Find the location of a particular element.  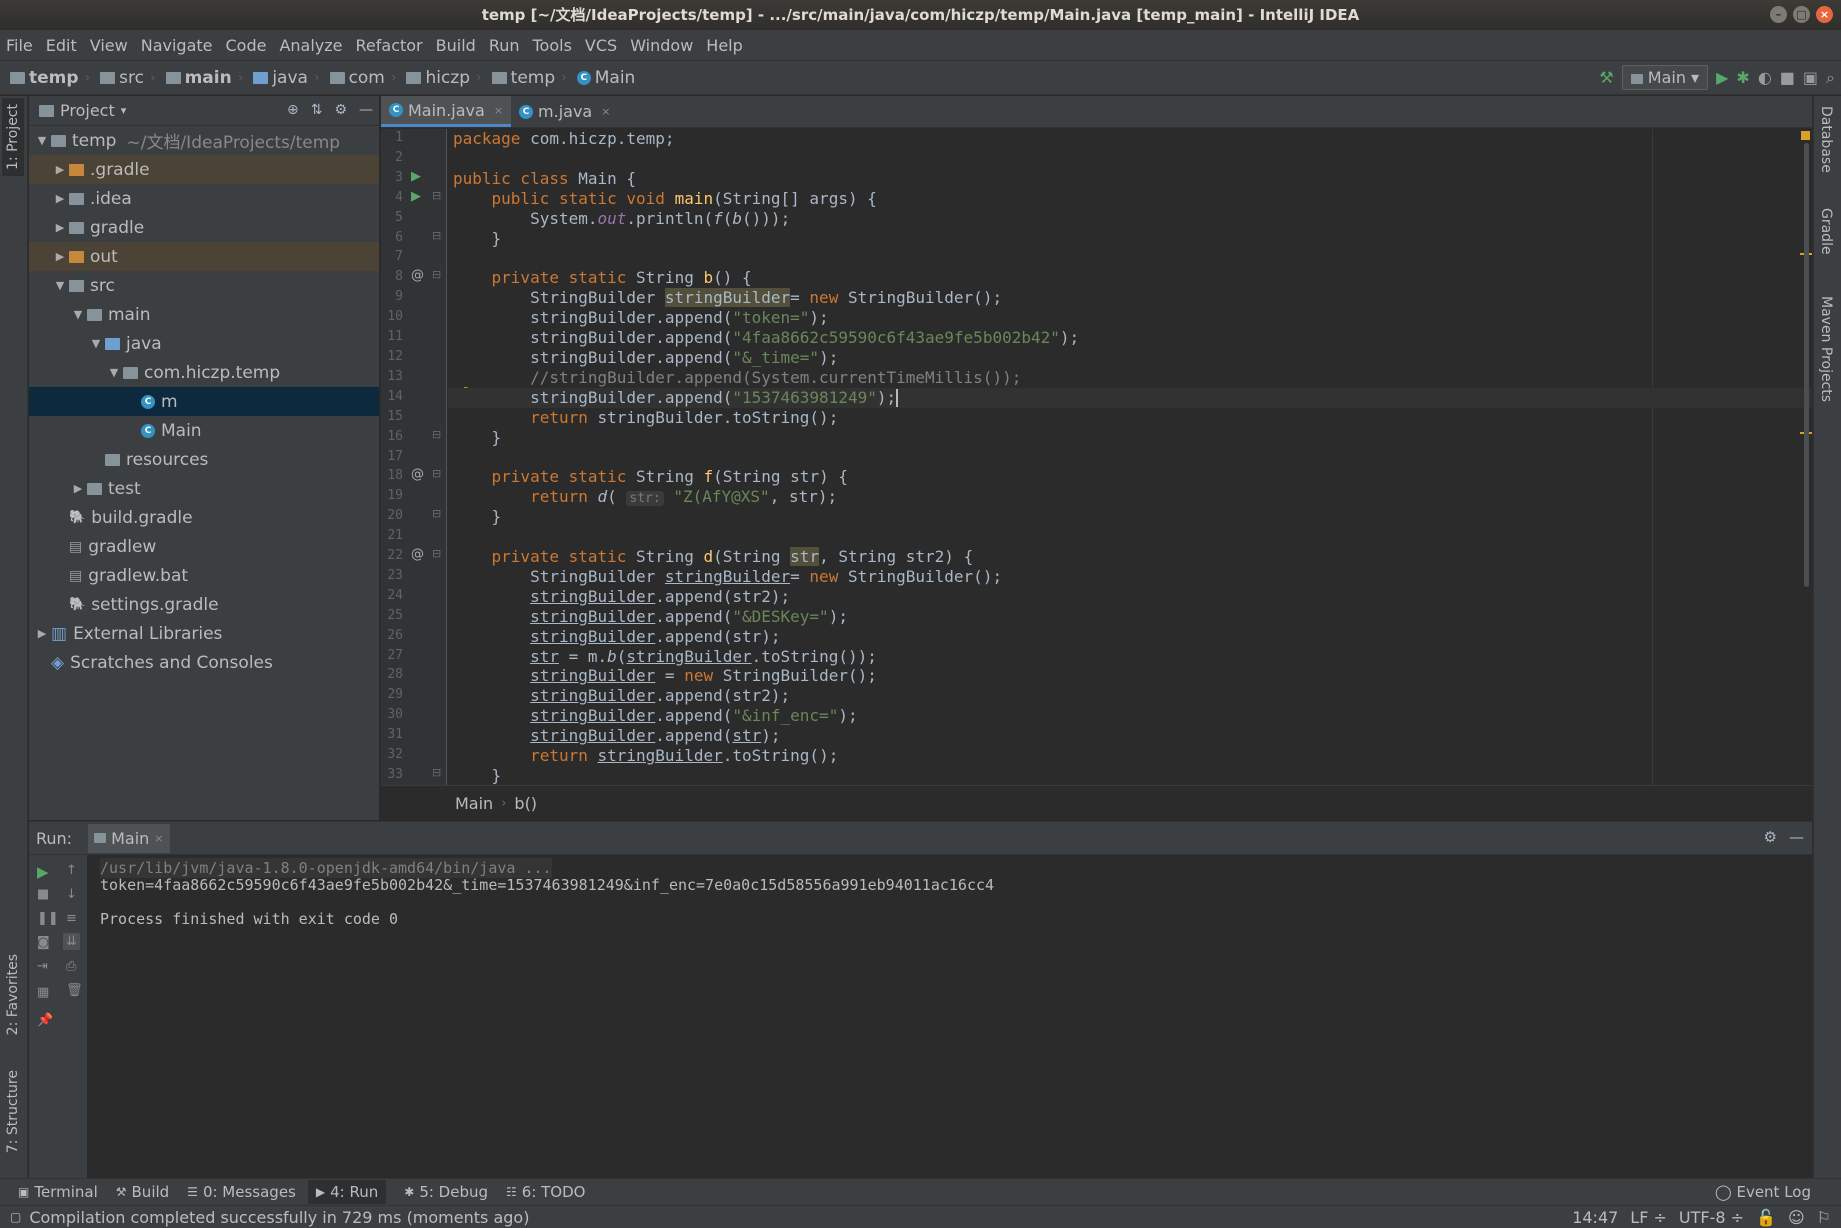

caret-position: 14:47 is located at coordinates (1595, 1217).